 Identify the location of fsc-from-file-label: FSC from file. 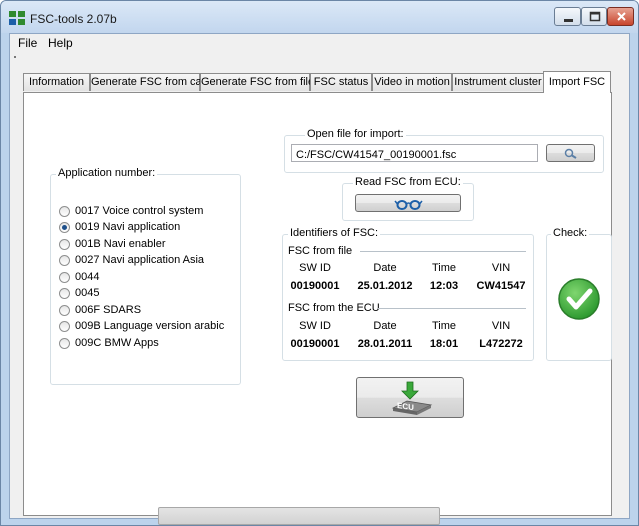
(320, 251).